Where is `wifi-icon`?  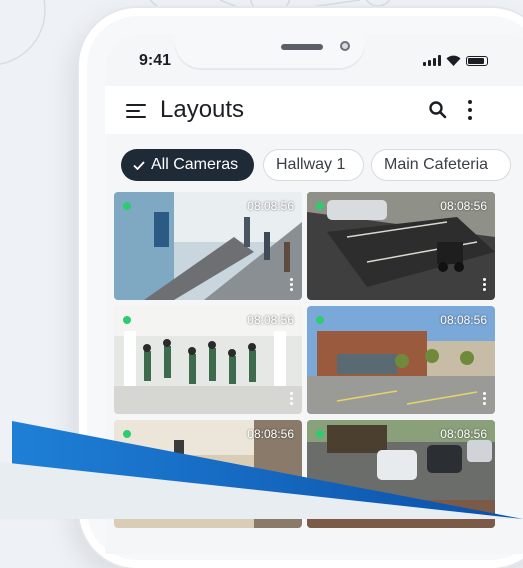
wifi-icon is located at coordinates (453, 60).